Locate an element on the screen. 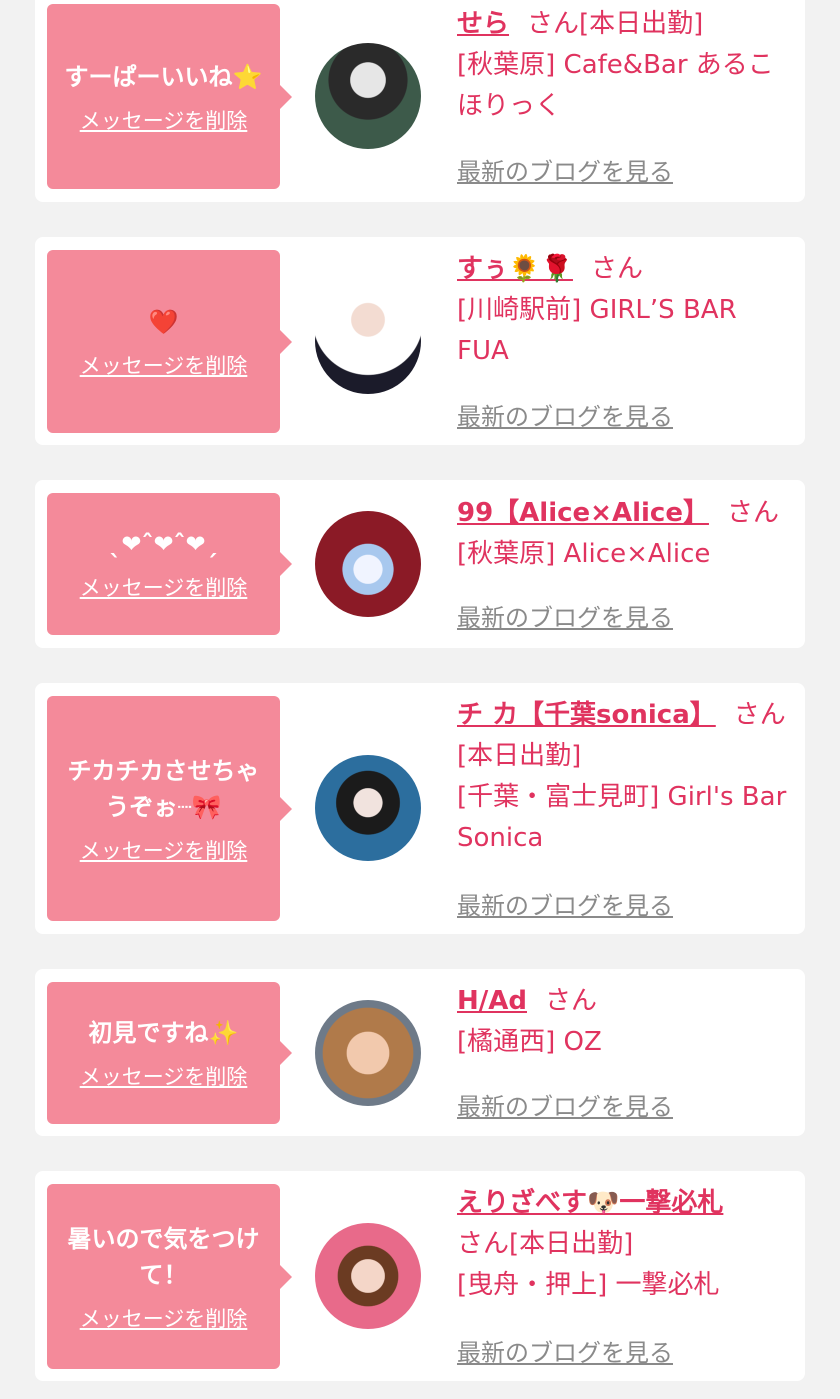 This screenshot has width=840, height=1399. message-bubble: すーぱーいいね⭐ メッセージを削除 is located at coordinates (169, 96).